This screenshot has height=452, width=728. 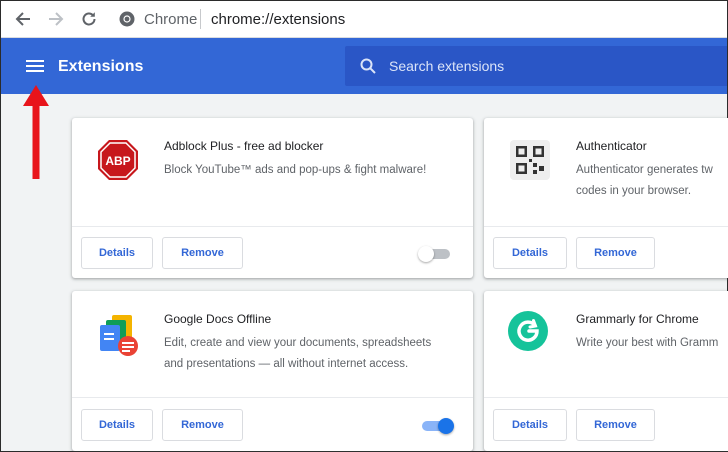 I want to click on back-arrow-icon, so click(x=22, y=19).